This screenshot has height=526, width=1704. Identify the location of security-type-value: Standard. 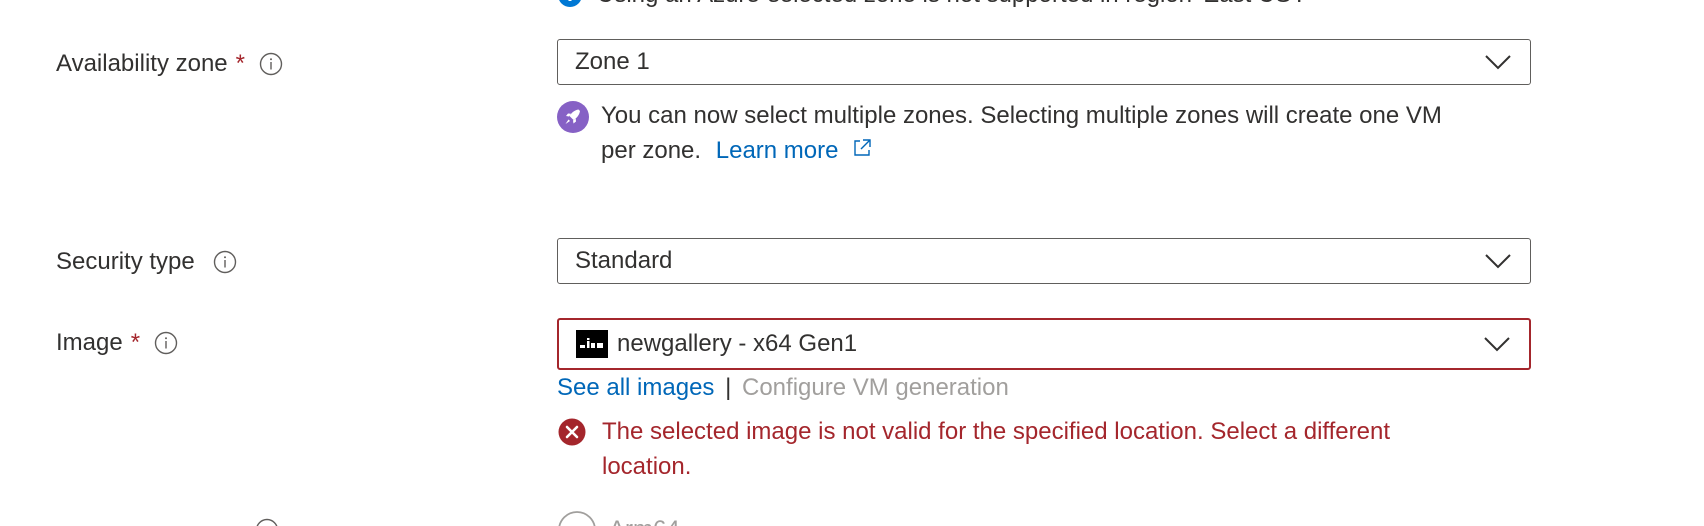
(624, 260).